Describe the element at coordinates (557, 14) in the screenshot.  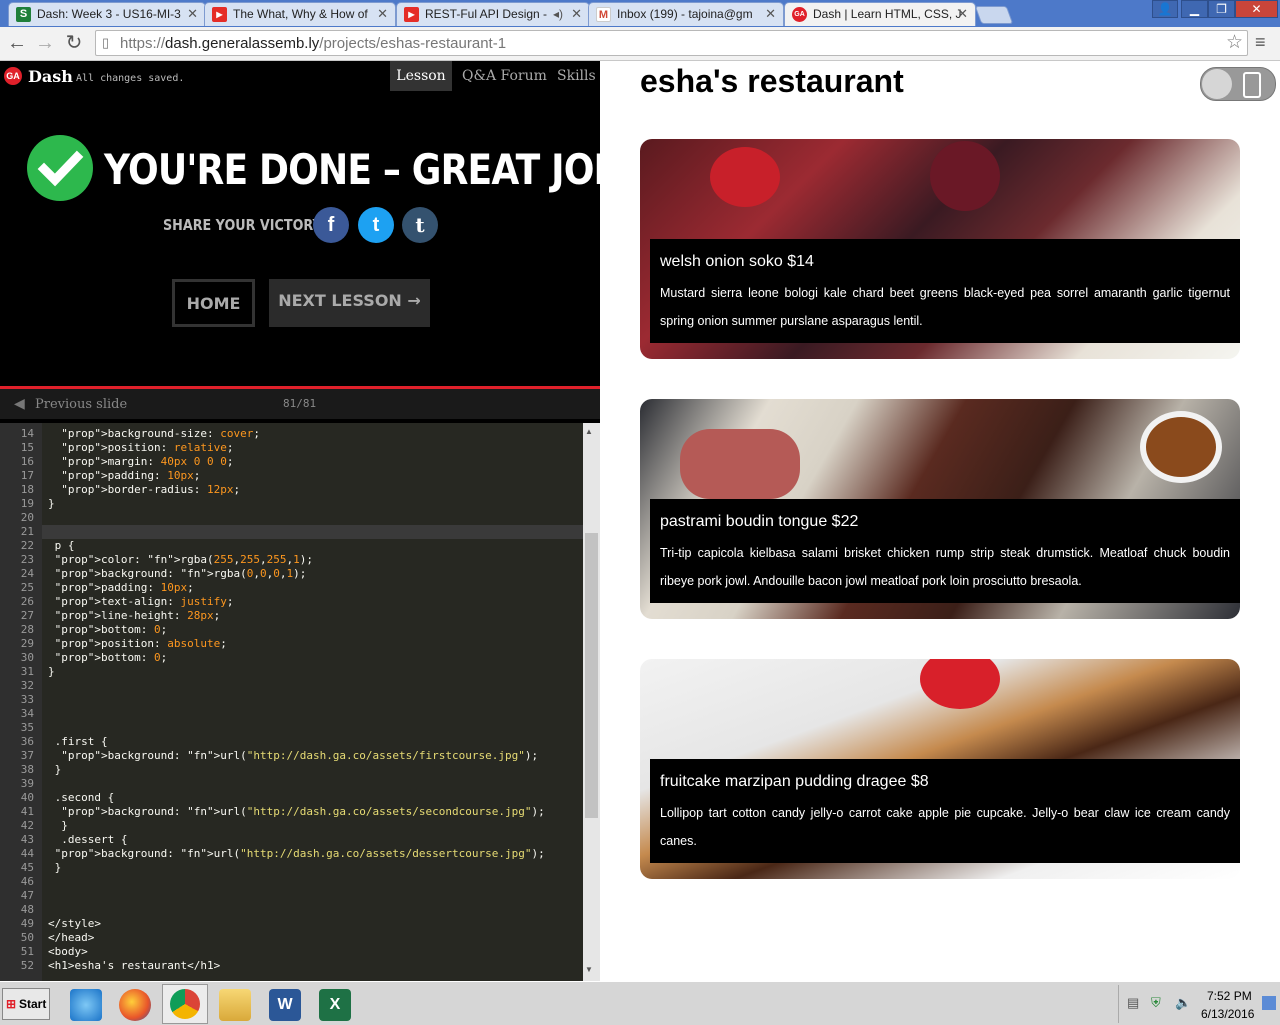
I see `speaker-icon: ◂)` at that location.